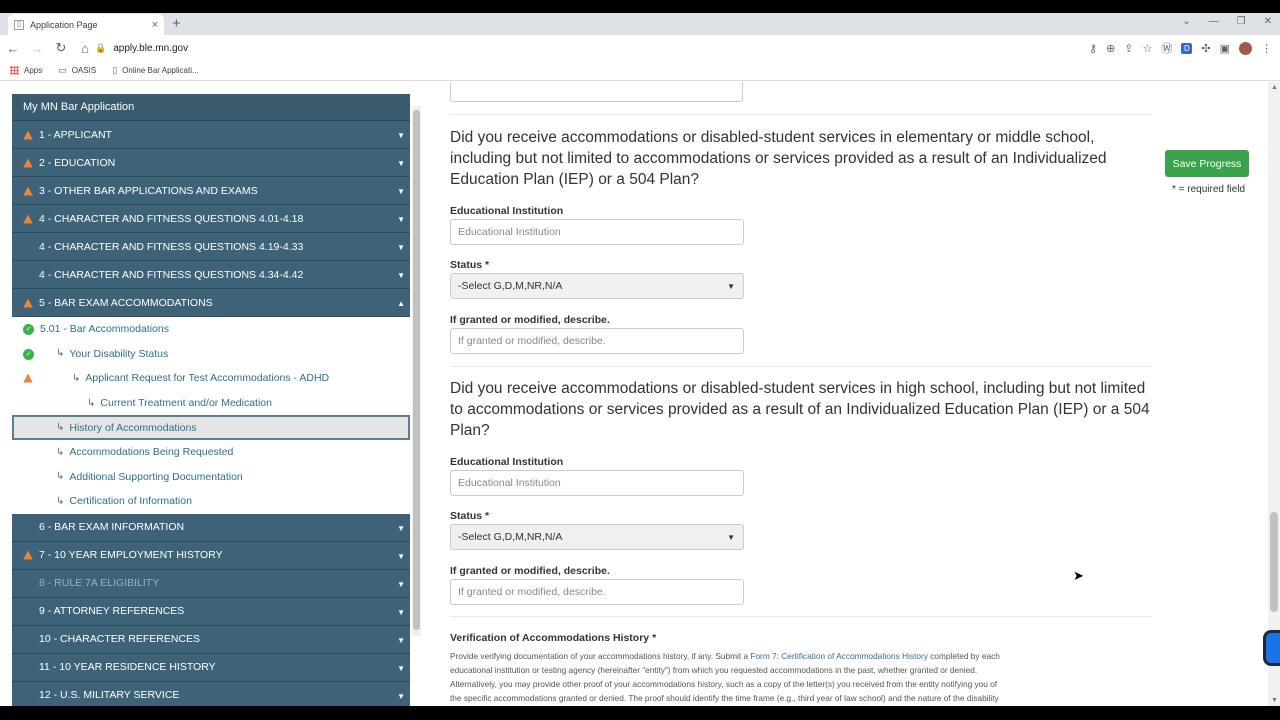 The height and width of the screenshot is (720, 1280). What do you see at coordinates (211, 693) in the screenshot?
I see `sidebar-section: 12 - U.S. MILITARY SERVICE ▼` at bounding box center [211, 693].